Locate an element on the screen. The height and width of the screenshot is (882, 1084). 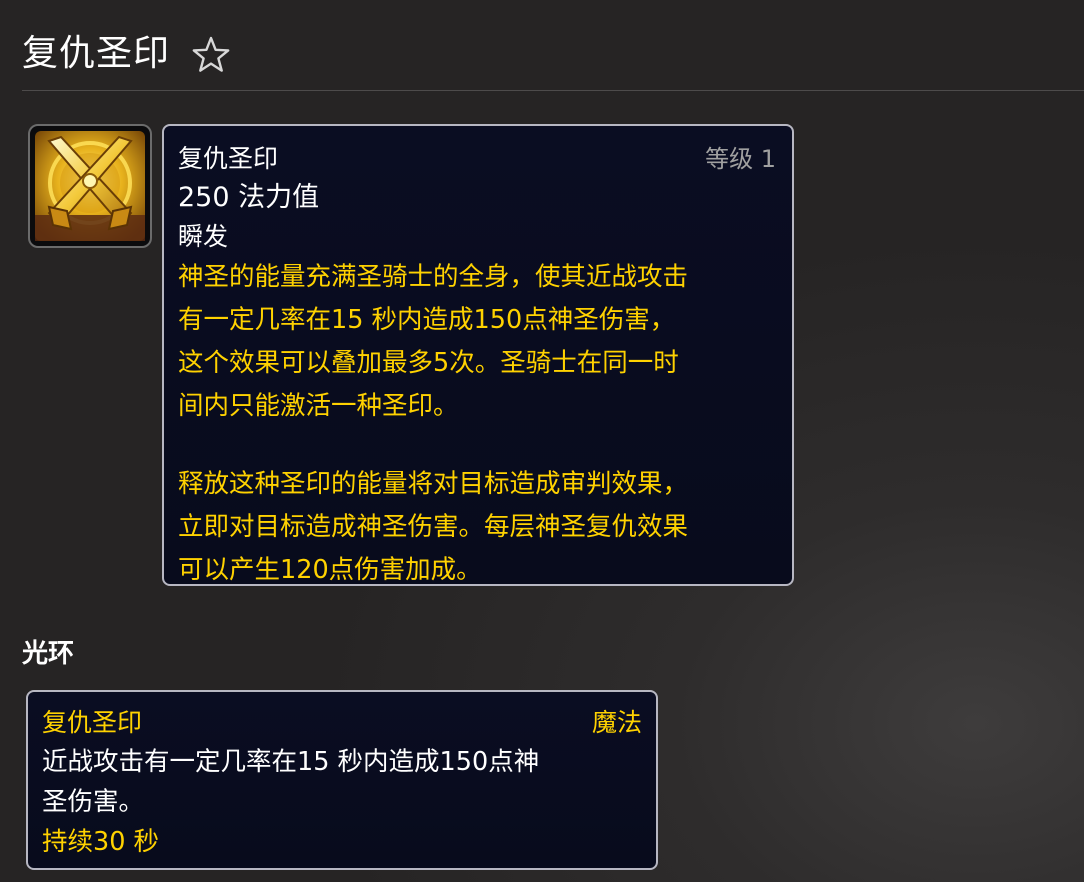
spell-description-line: 有一定几率在15 秒内造成150点神圣伤害， is located at coordinates (427, 320).